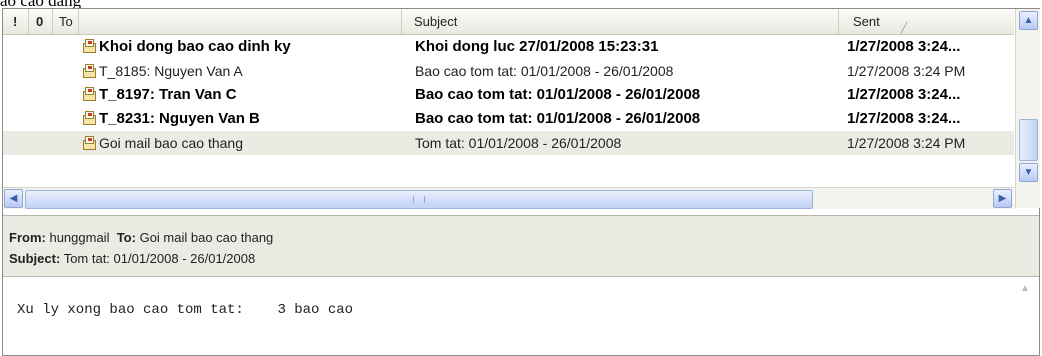  What do you see at coordinates (179, 118) in the screenshot?
I see `message-to: T_8231: Nguyen Van B` at bounding box center [179, 118].